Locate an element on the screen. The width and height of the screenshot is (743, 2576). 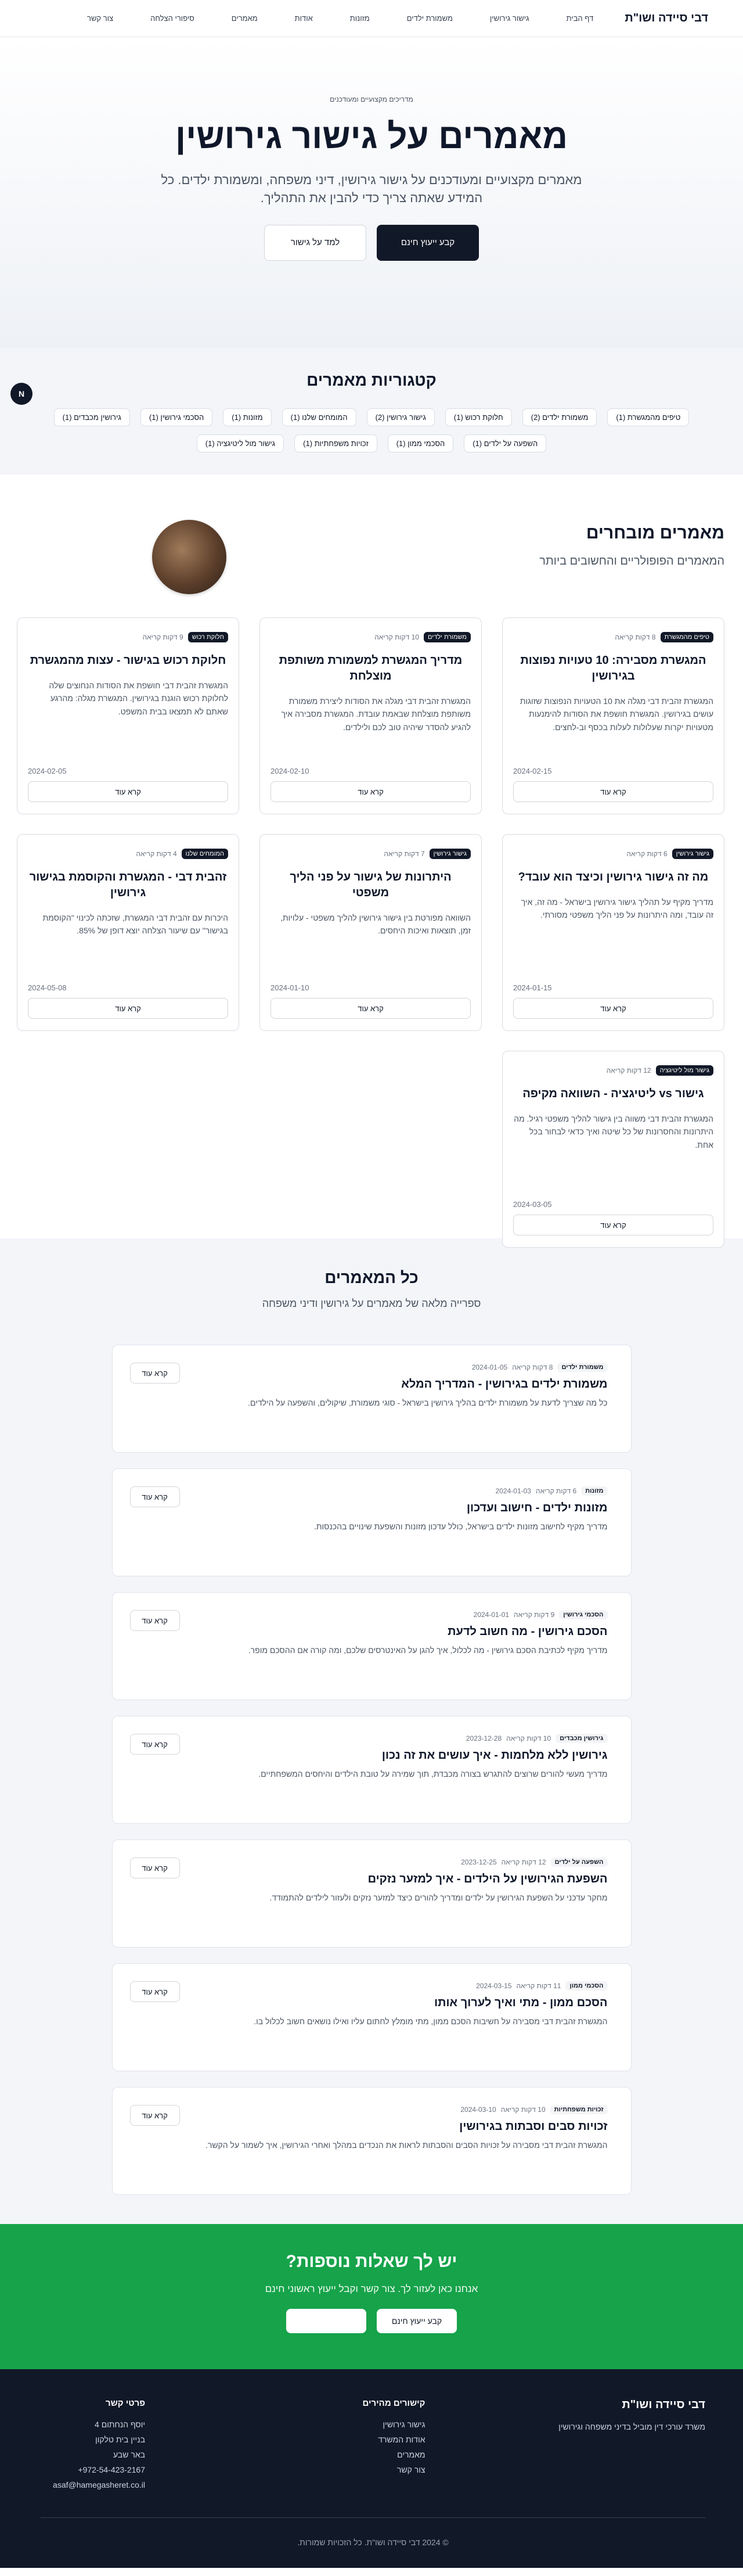
card-read-time: 9 דקות קריאה is located at coordinates (162, 637).